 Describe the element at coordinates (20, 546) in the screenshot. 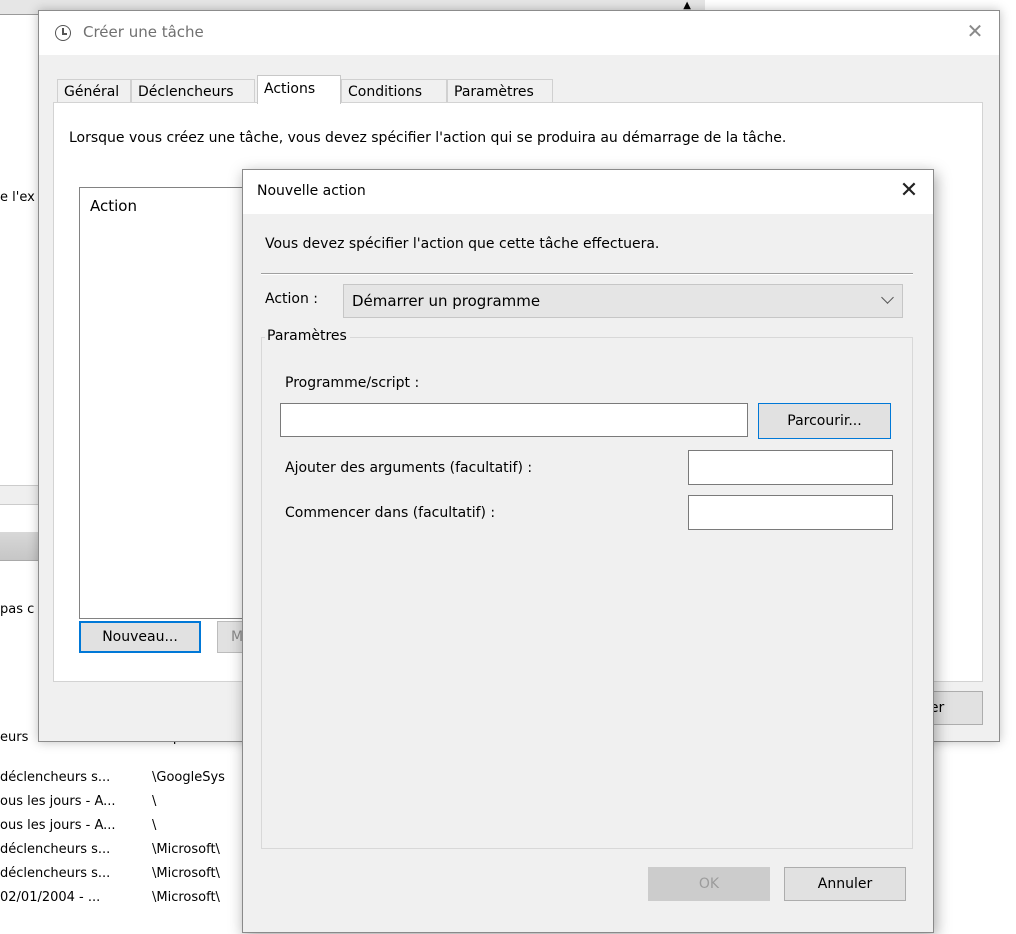

I see `background-panel-header` at that location.